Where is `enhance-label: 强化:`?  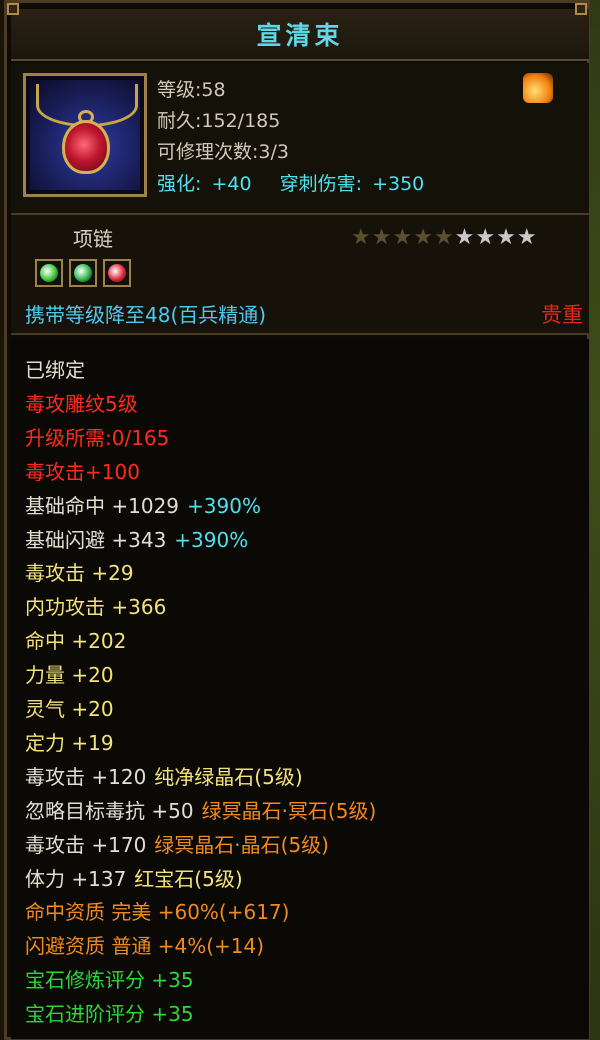
enhance-label: 强化: is located at coordinates (179, 184).